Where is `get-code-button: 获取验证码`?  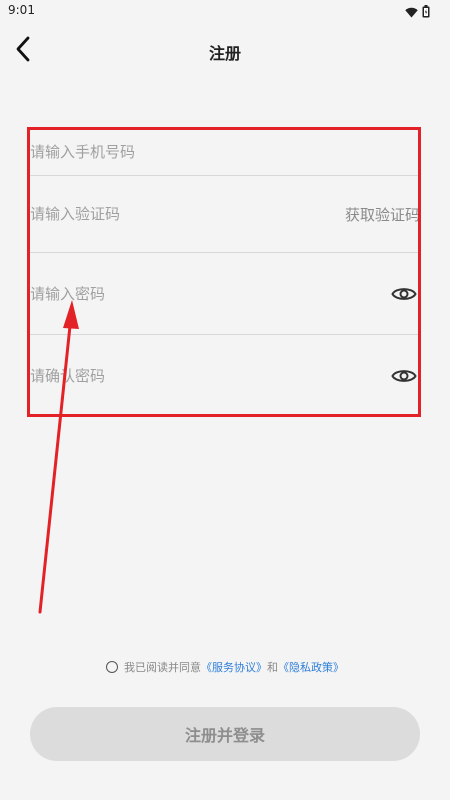 get-code-button: 获取验证码 is located at coordinates (382, 214).